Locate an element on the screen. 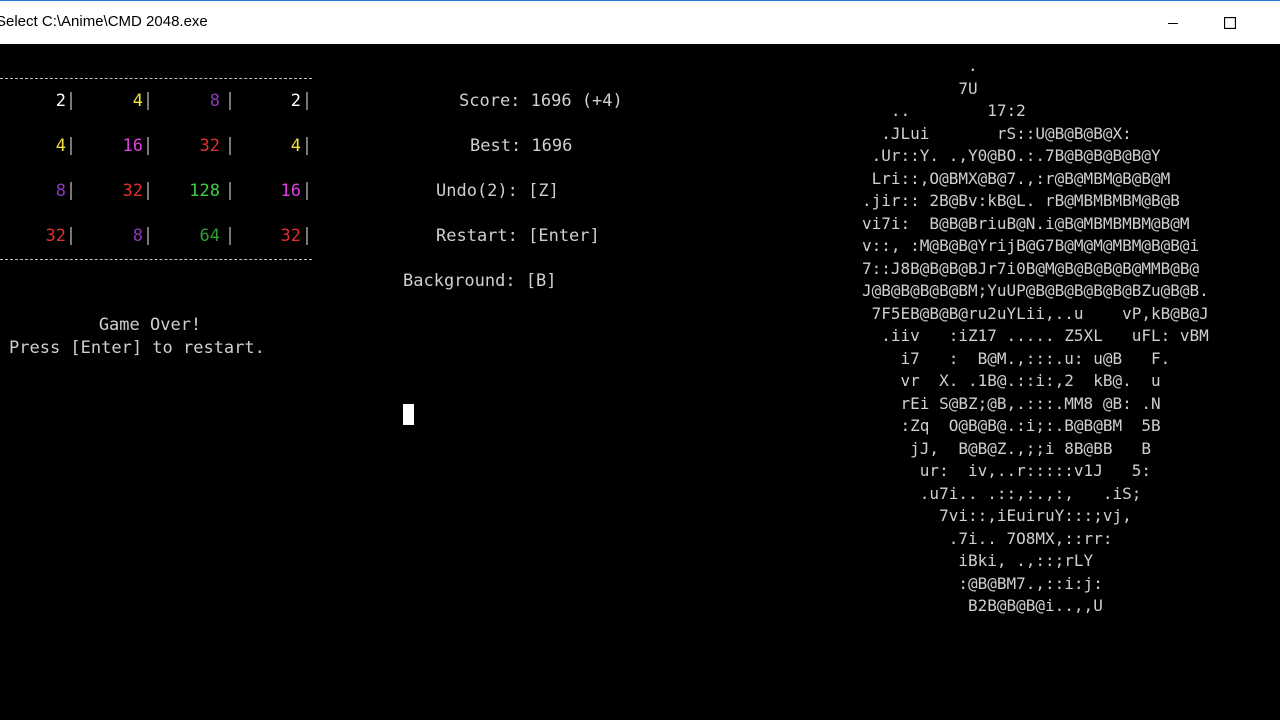  ascii-art-line: .u7i.. .::,:.,:, .iS; is located at coordinates (1002, 493).